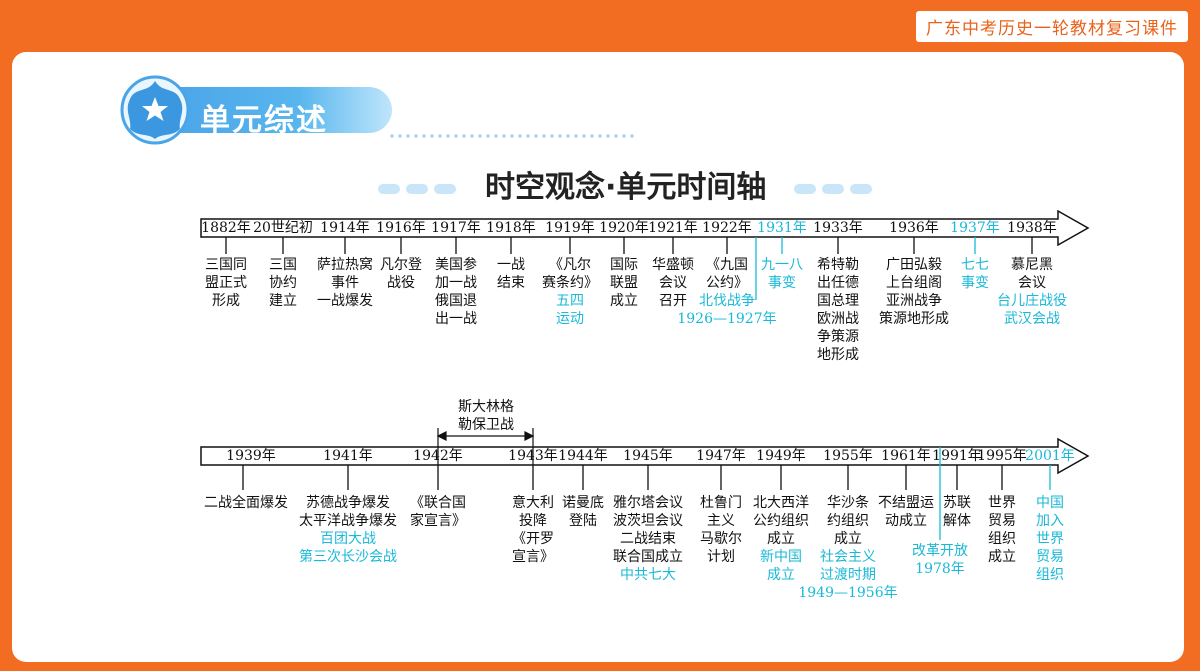 The image size is (1200, 671). What do you see at coordinates (401, 274) in the screenshot?
I see `event-label: 凡尔登 战役` at bounding box center [401, 274].